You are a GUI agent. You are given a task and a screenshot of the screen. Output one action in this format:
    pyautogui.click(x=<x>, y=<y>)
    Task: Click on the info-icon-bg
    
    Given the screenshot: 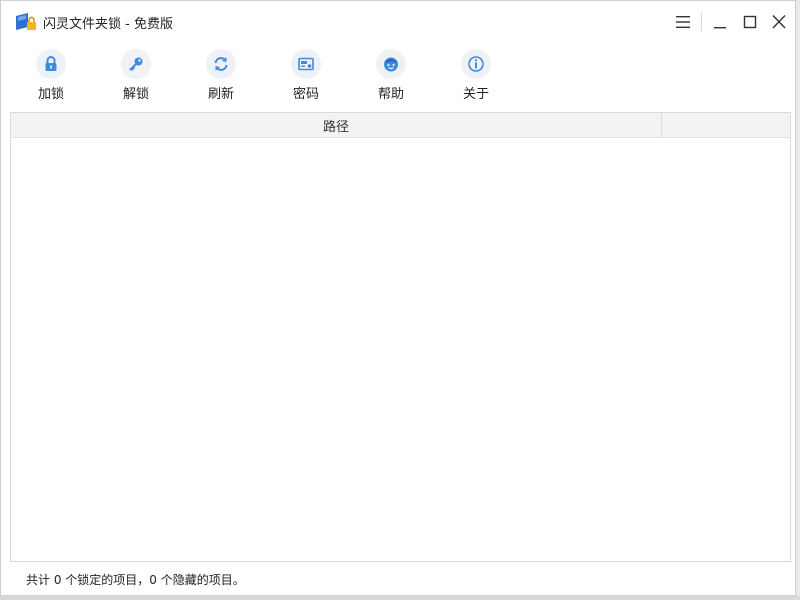 What is the action you would take?
    pyautogui.click(x=476, y=64)
    